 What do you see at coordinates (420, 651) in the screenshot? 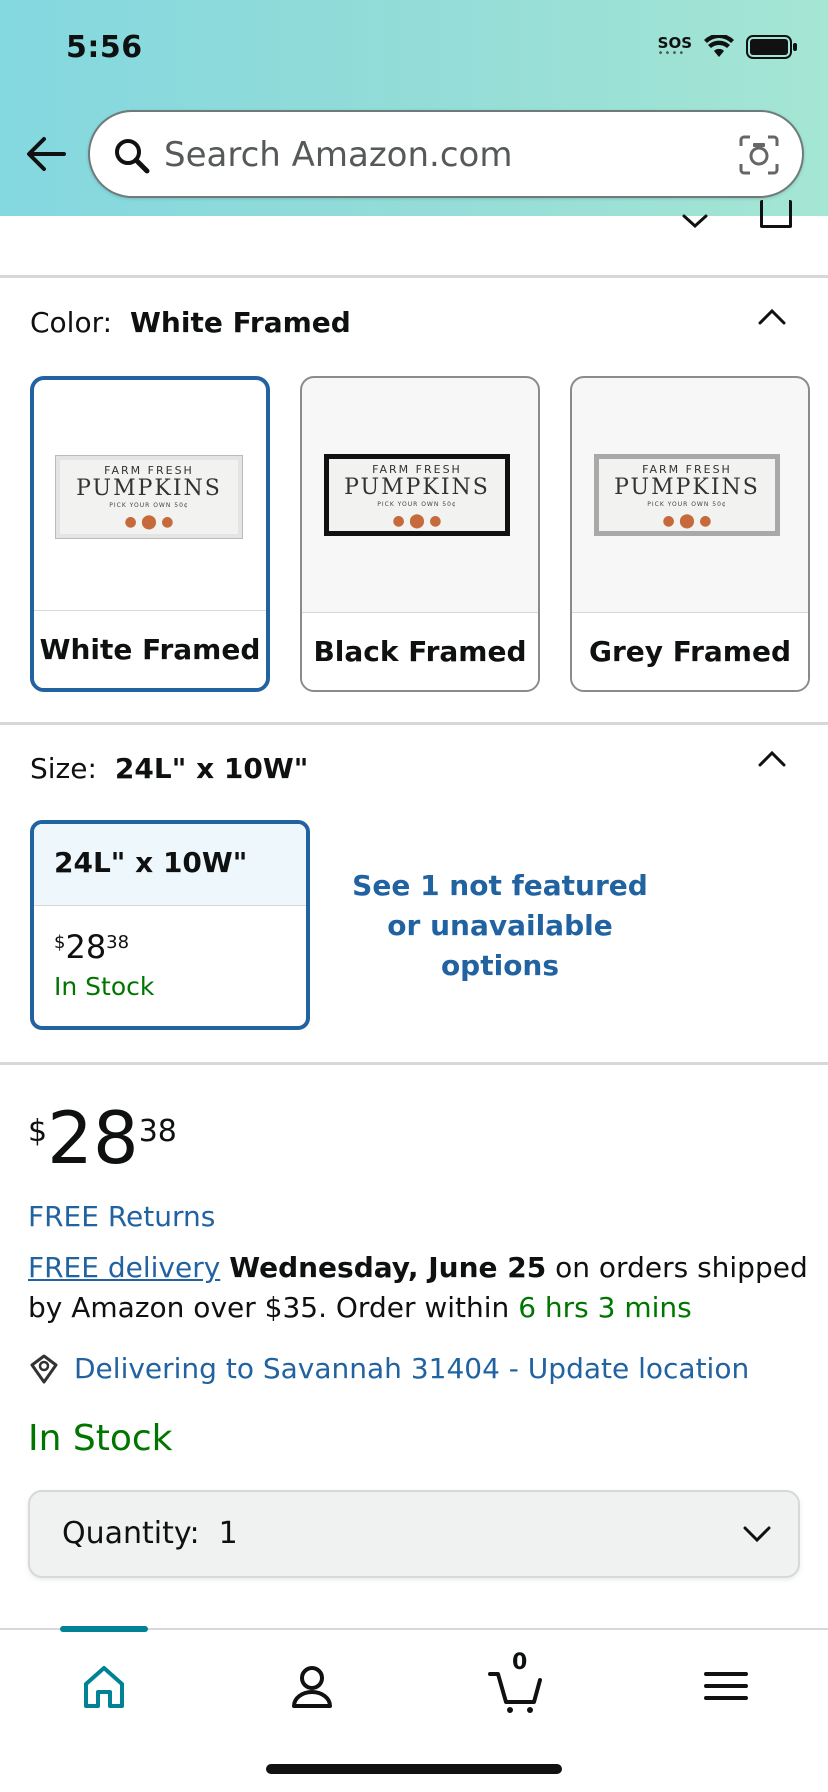
I see `swatch-label: Black Framed` at bounding box center [420, 651].